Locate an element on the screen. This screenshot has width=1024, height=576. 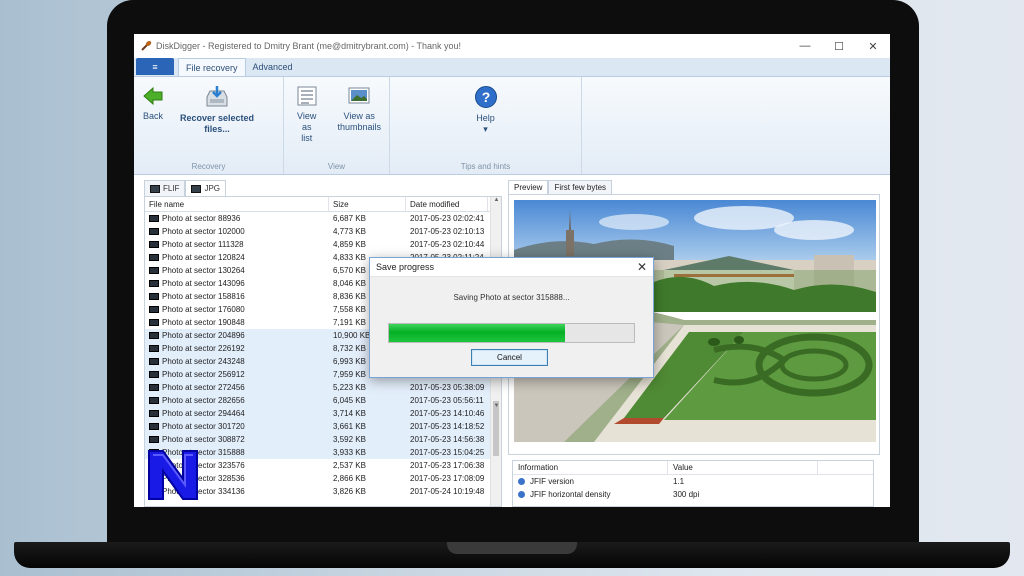
jpg-icon is located at coordinates (196, 188).